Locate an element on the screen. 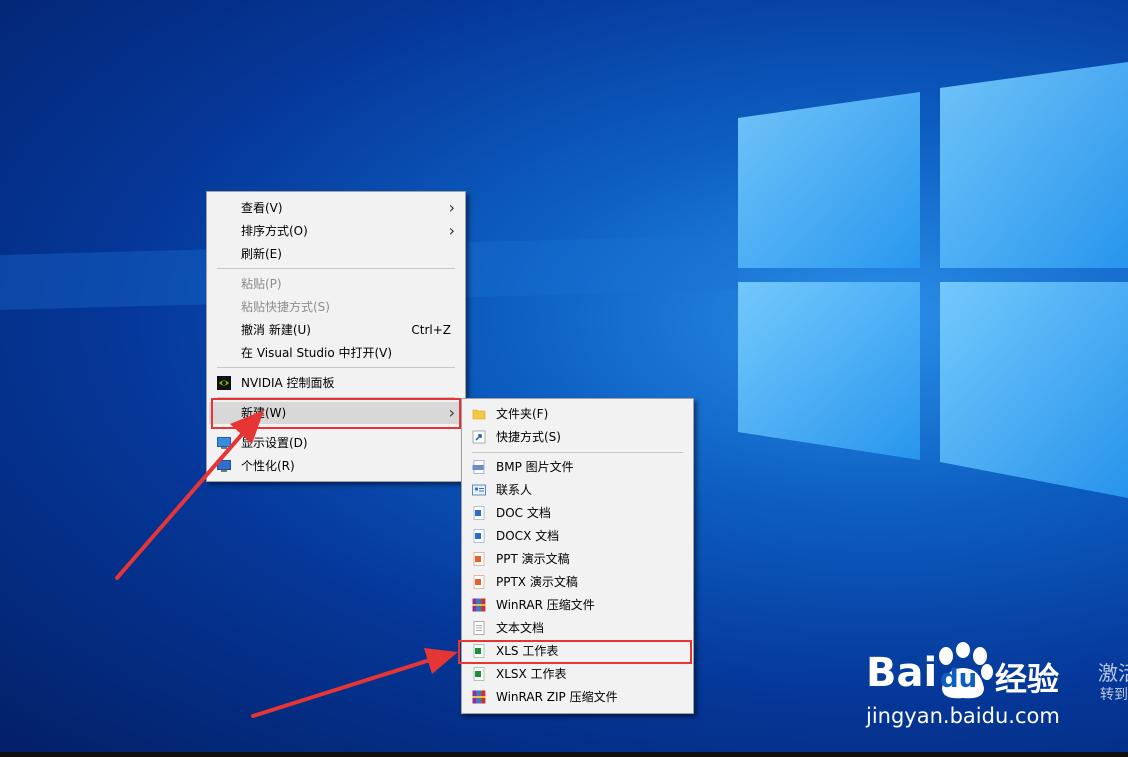 The height and width of the screenshot is (757, 1128). menu-item-label: 粘贴快捷方式(S) is located at coordinates (285, 307).